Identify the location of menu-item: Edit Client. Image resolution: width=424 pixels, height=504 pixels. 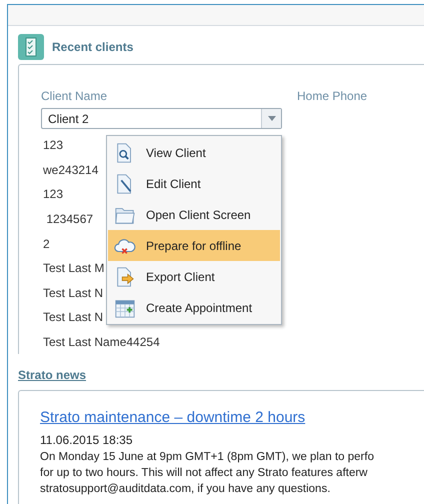
(194, 183).